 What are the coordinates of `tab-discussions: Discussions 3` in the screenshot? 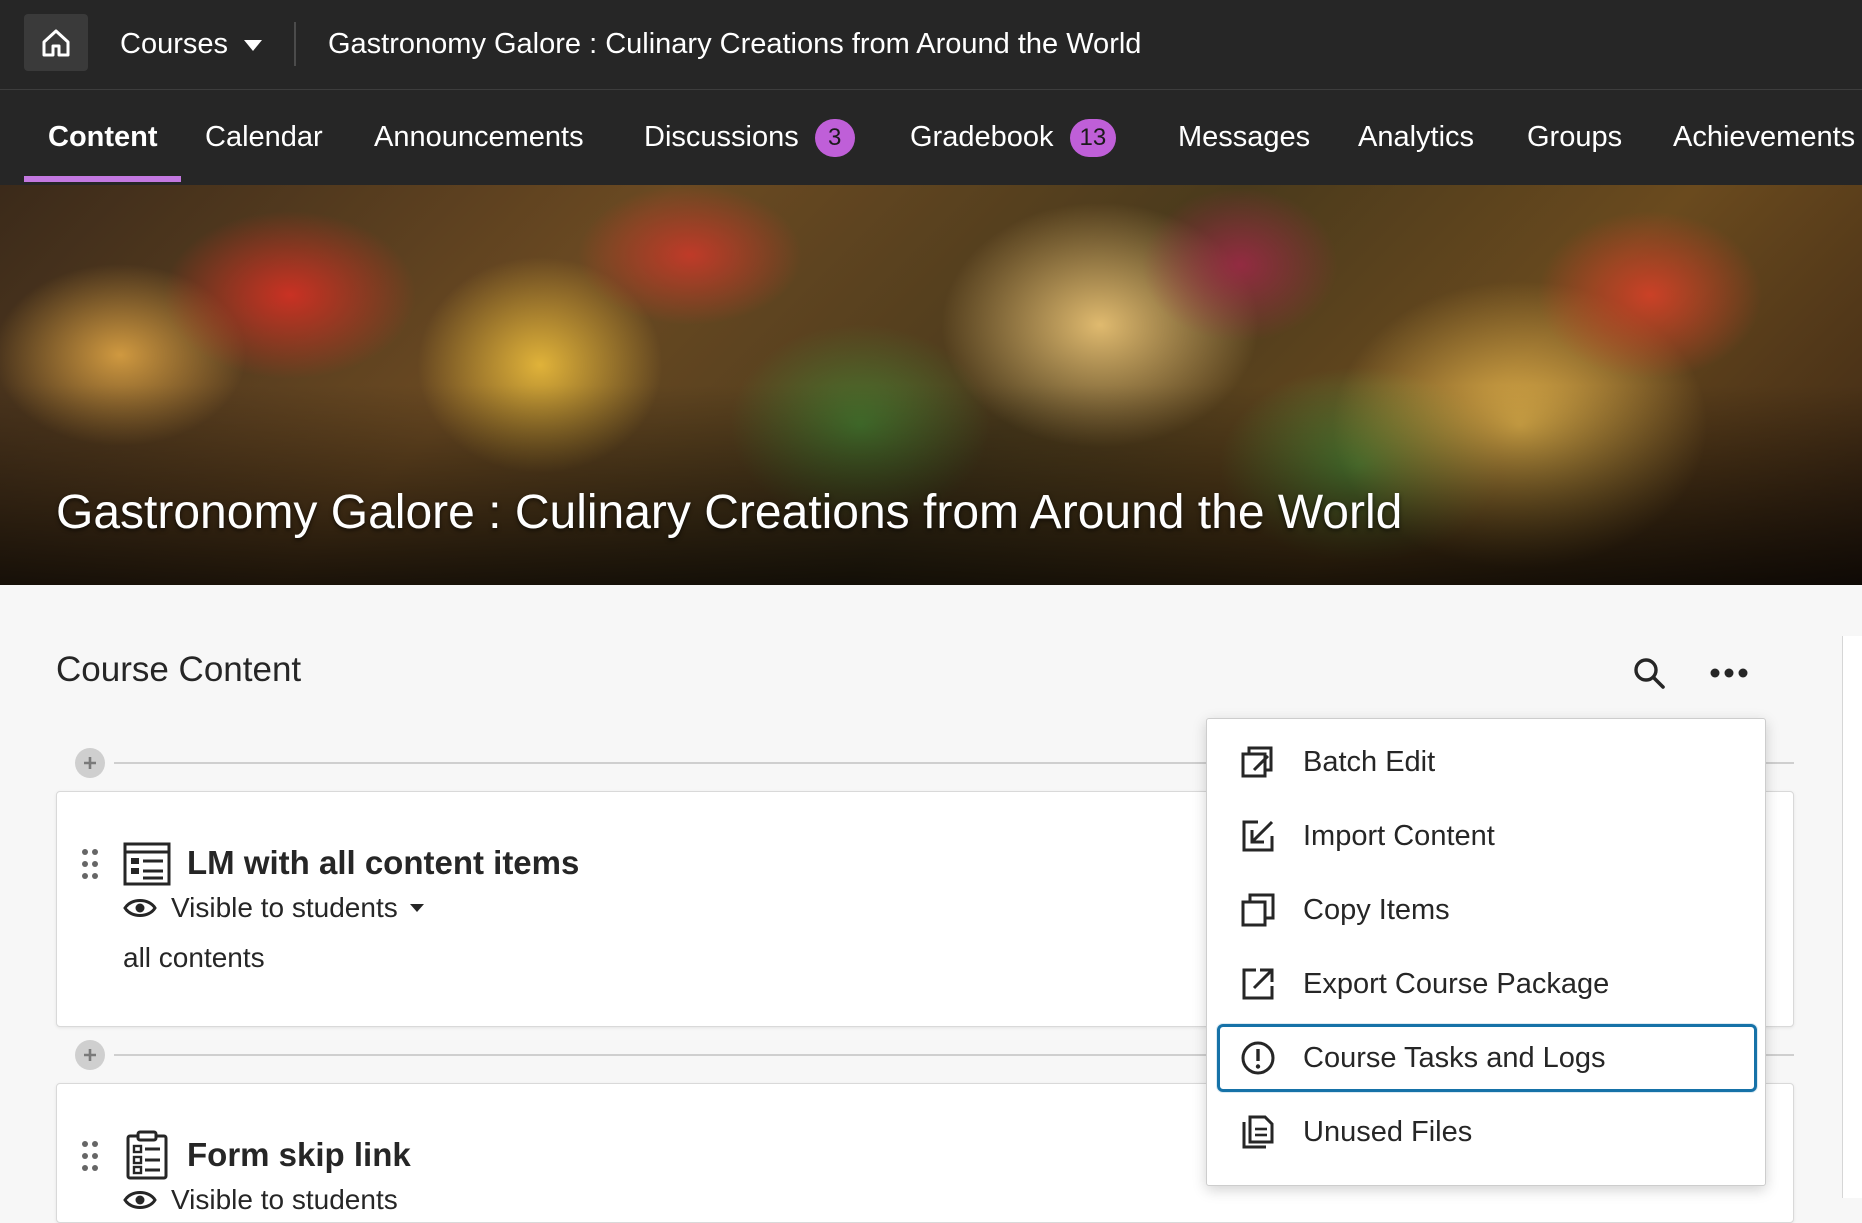 It's located at (749, 137).